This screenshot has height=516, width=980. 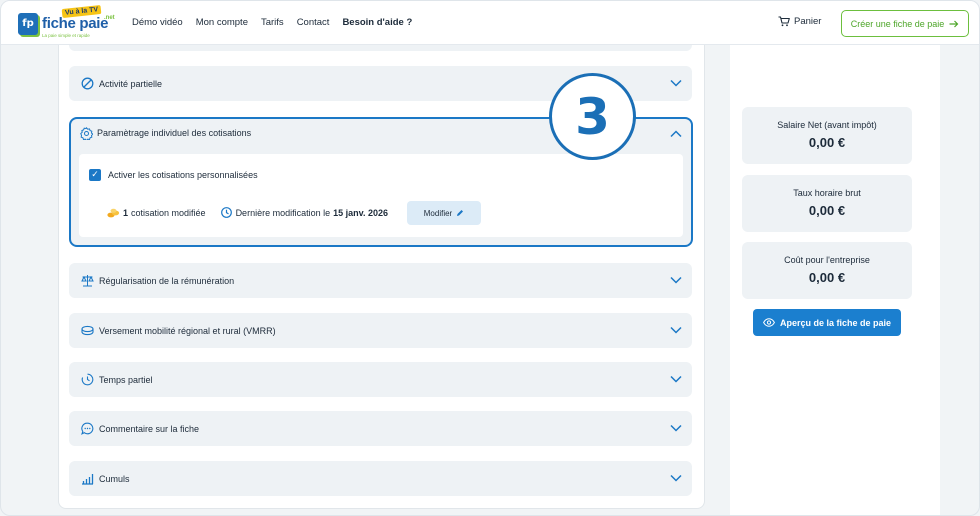 I want to click on stat-label: Salaire Net (avant impôt), so click(x=827, y=125).